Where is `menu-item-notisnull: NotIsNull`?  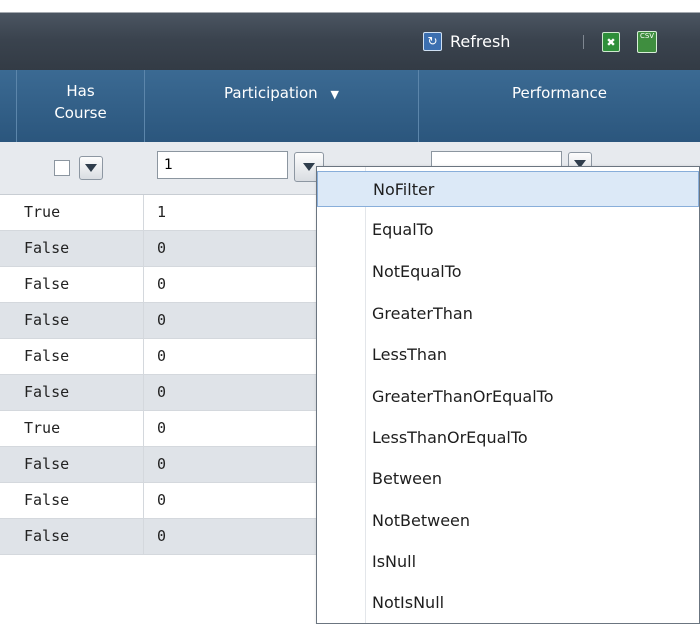 menu-item-notisnull: NotIsNull is located at coordinates (508, 603).